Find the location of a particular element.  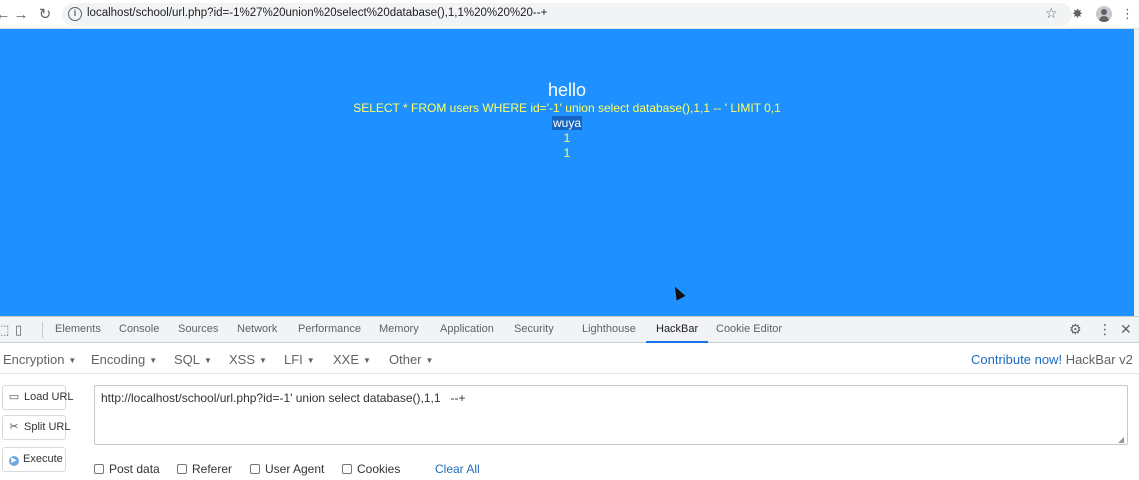

device-toolbar-icon: ▯ is located at coordinates (18, 330).